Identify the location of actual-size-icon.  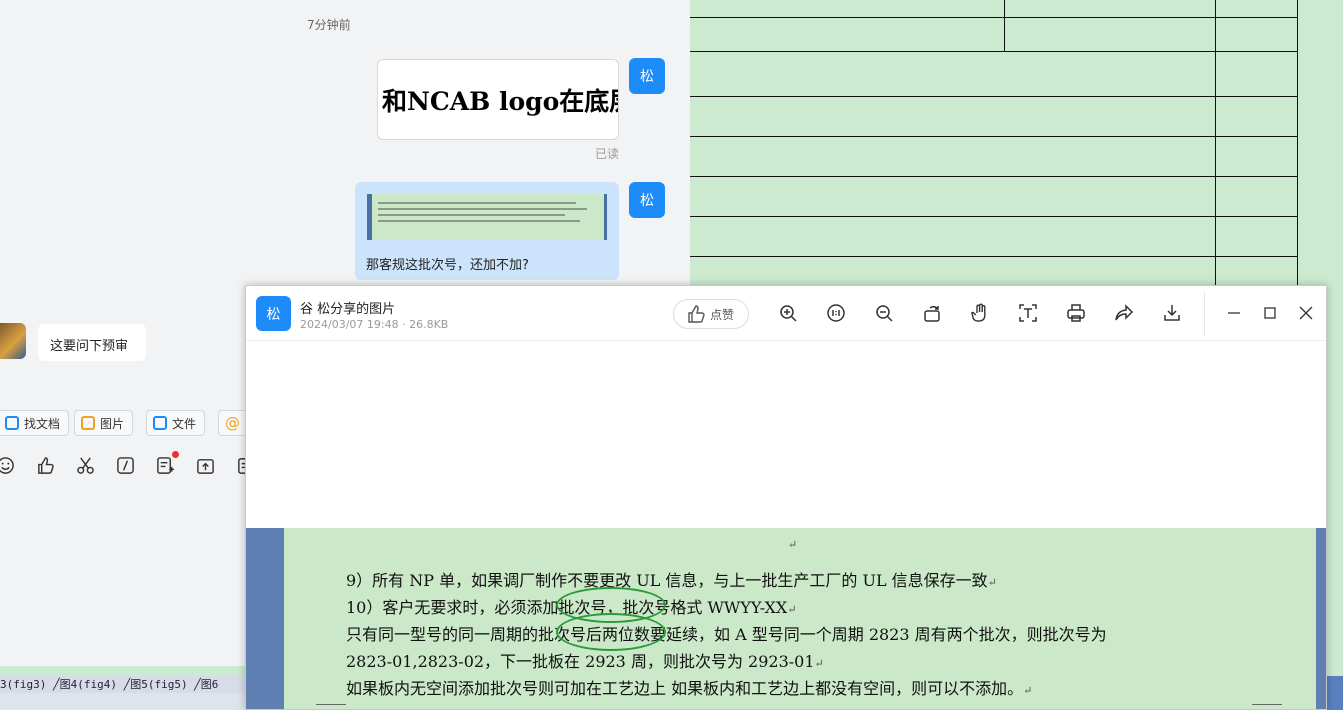
(836, 313).